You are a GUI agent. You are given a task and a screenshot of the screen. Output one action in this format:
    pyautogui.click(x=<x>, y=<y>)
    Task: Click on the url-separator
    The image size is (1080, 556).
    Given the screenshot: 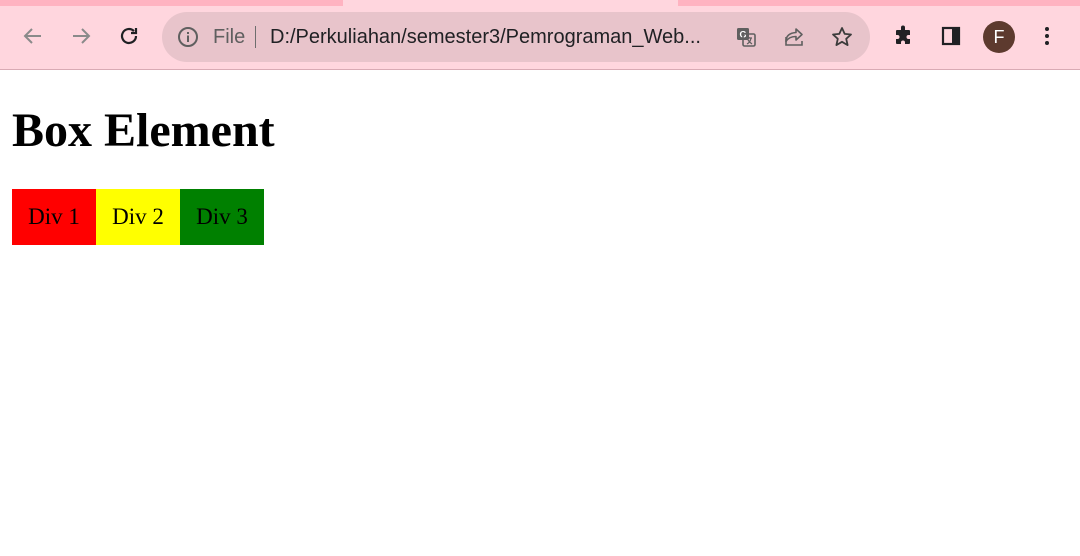 What is the action you would take?
    pyautogui.click(x=255, y=37)
    